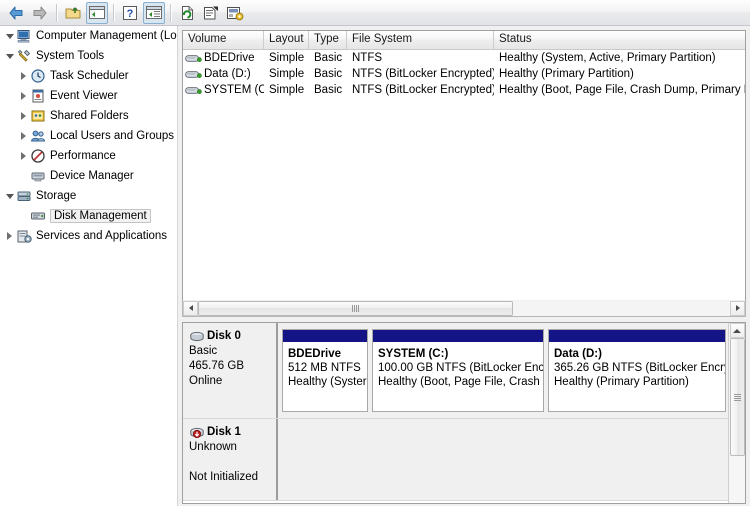  I want to click on volume-cell-volume: SYSTEM (C:), so click(223, 90).